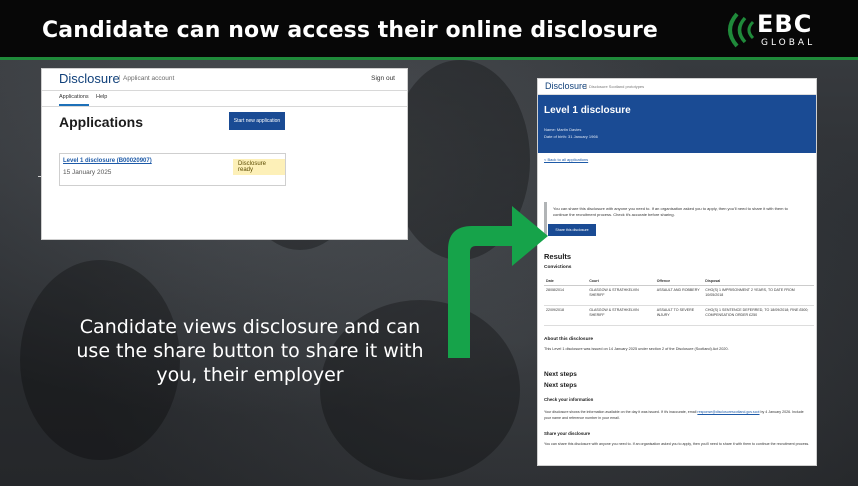 This screenshot has width=858, height=486. Describe the element at coordinates (259, 167) in the screenshot. I see `status-badge: Disclosure ready` at that location.